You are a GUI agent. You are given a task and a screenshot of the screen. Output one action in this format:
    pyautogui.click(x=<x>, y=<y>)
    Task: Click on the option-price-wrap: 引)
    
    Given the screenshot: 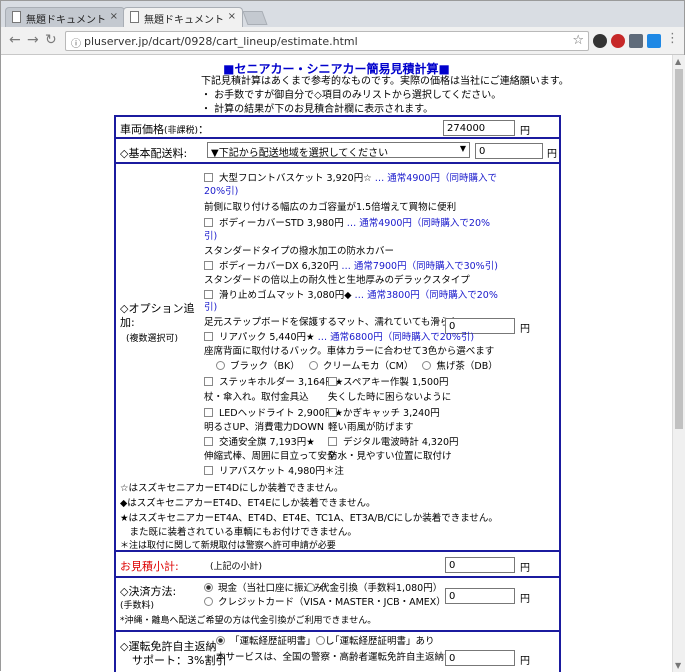 What is the action you would take?
    pyautogui.click(x=211, y=307)
    